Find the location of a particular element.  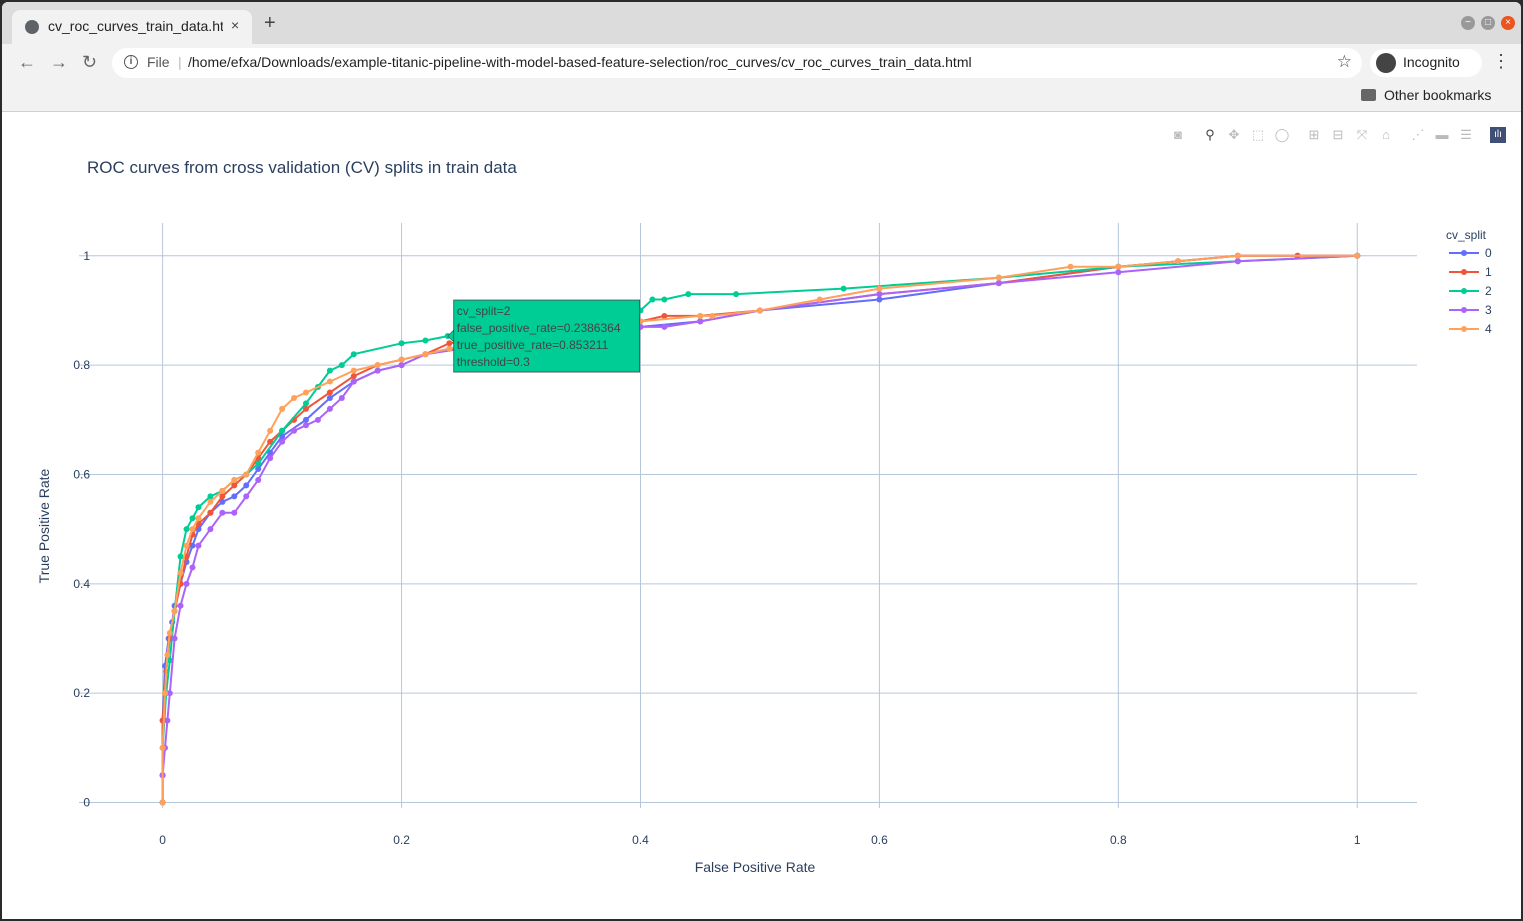

arrow-left-icon: ← is located at coordinates (27, 62).